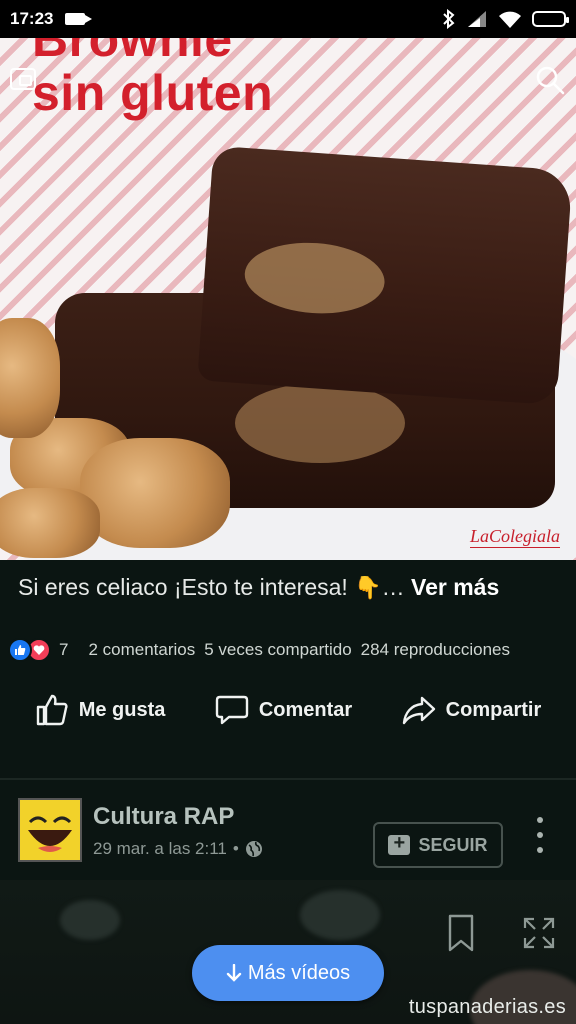 The width and height of the screenshot is (576, 1024). I want to click on video-title-line2: sin gluten, so click(153, 93).